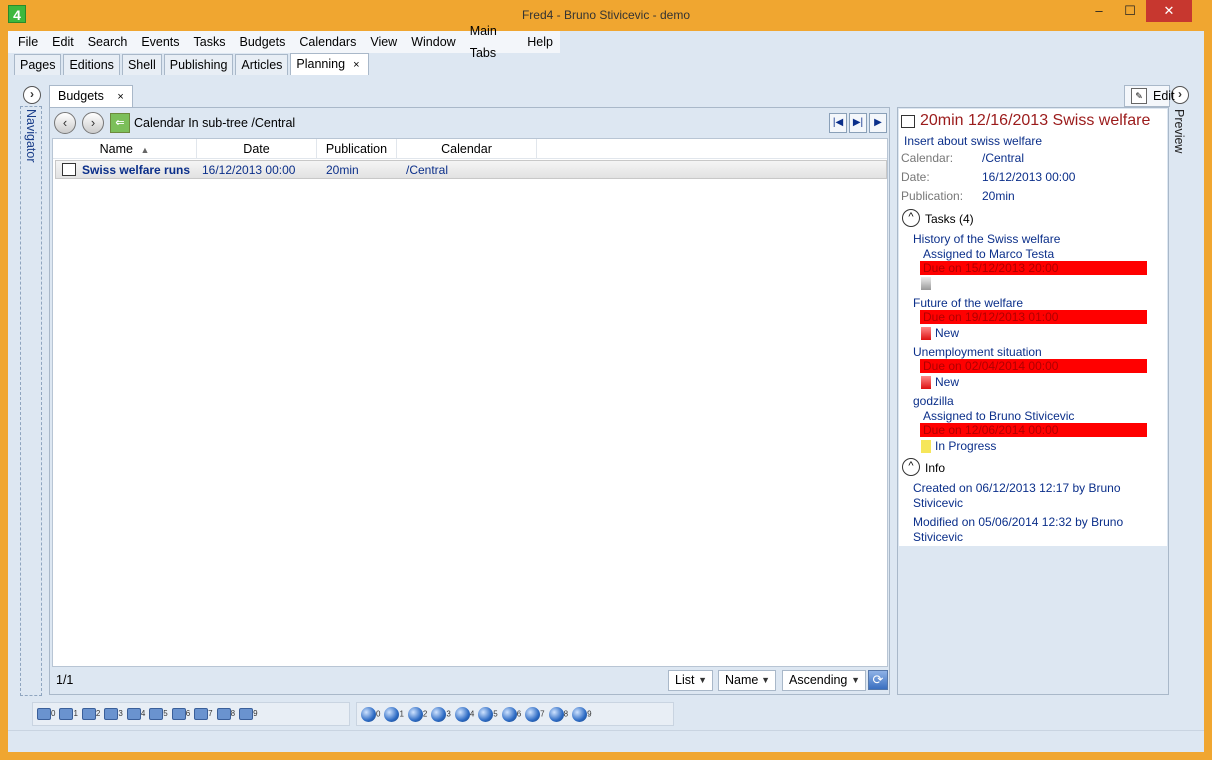 The width and height of the screenshot is (1212, 760). I want to click on preview-scrollbar, so click(1159, 327).